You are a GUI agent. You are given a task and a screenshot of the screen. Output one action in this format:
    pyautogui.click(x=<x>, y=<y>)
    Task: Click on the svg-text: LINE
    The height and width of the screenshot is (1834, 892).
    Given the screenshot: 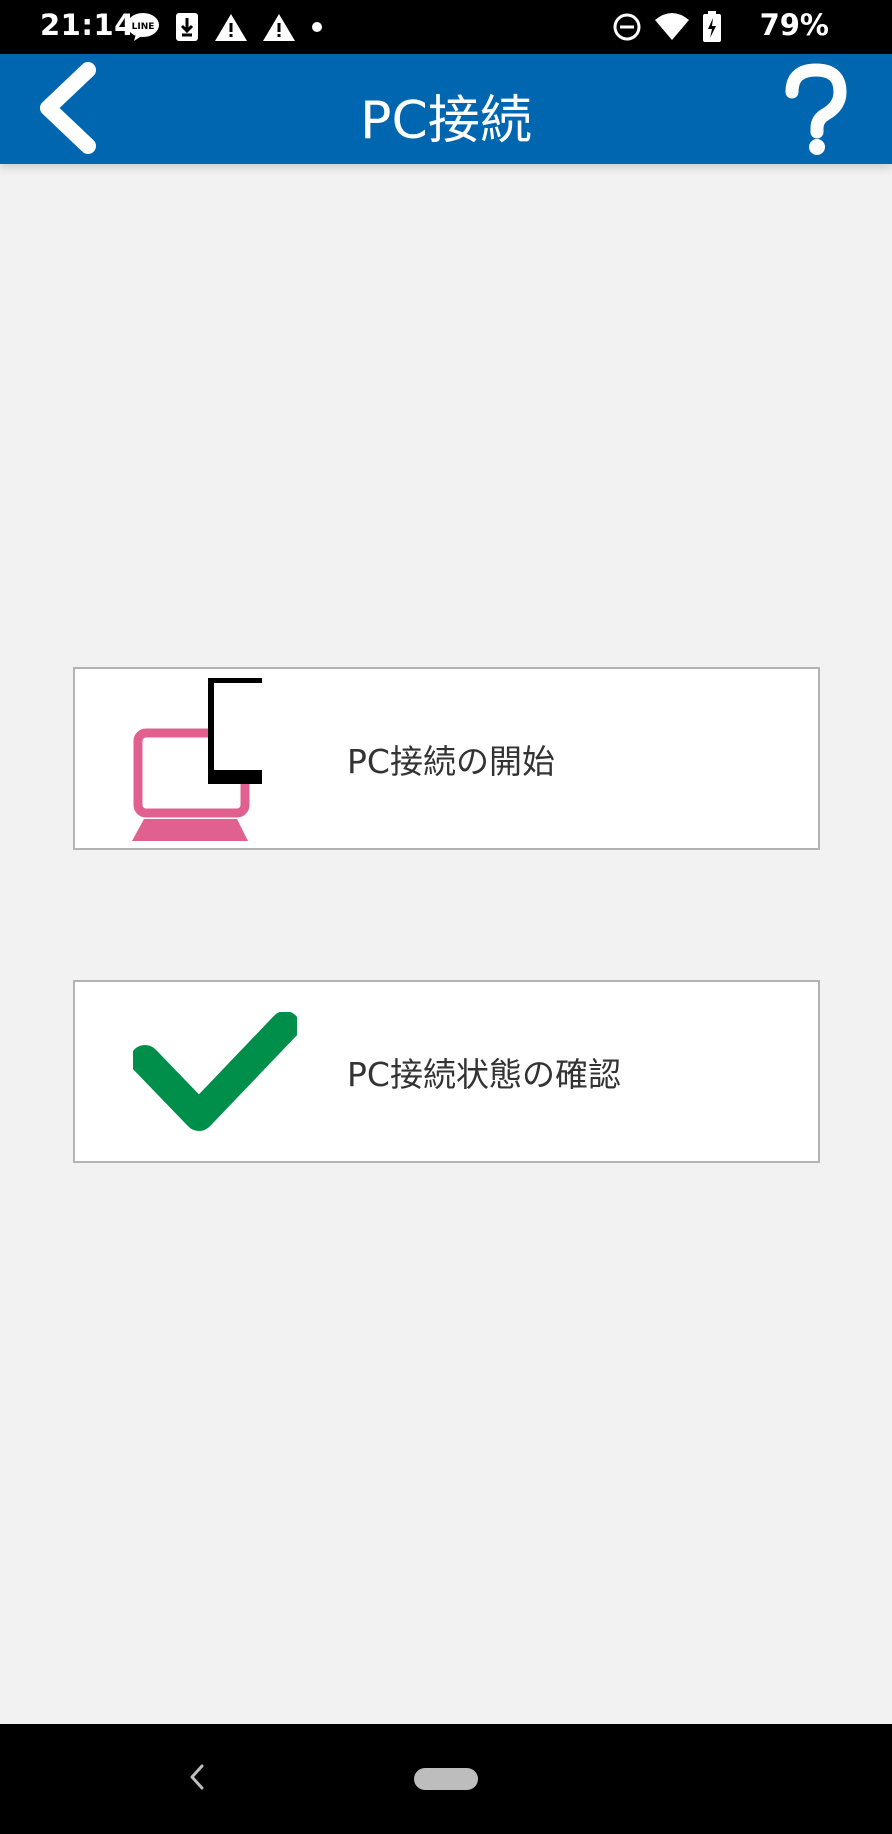 What is the action you would take?
    pyautogui.click(x=143, y=27)
    